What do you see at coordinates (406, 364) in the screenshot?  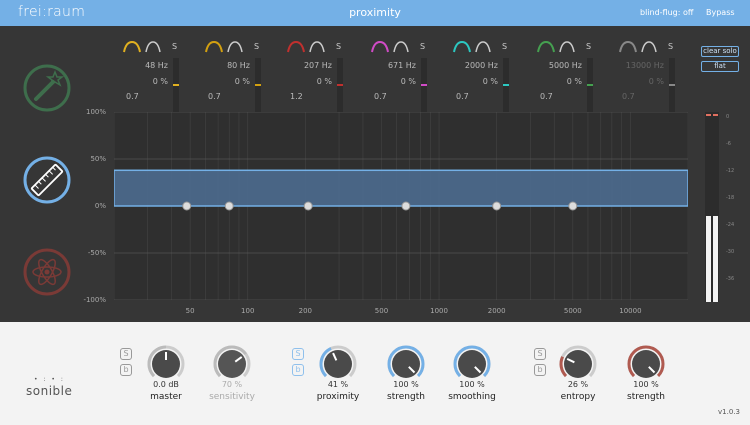 I see `strength1-knob` at bounding box center [406, 364].